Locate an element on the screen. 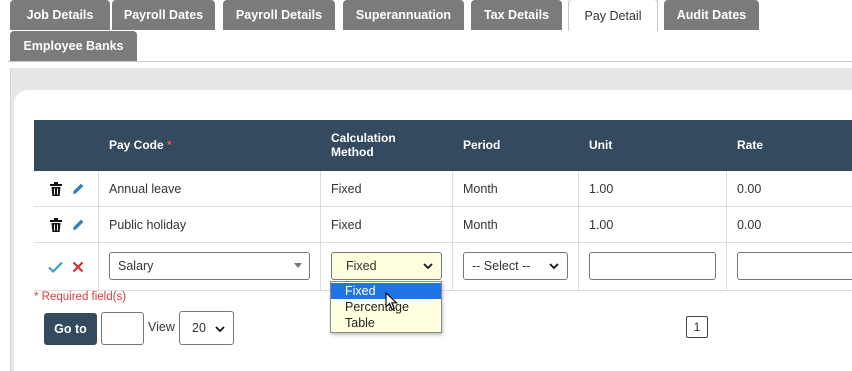 The height and width of the screenshot is (371, 852). close-icon is located at coordinates (78, 267).